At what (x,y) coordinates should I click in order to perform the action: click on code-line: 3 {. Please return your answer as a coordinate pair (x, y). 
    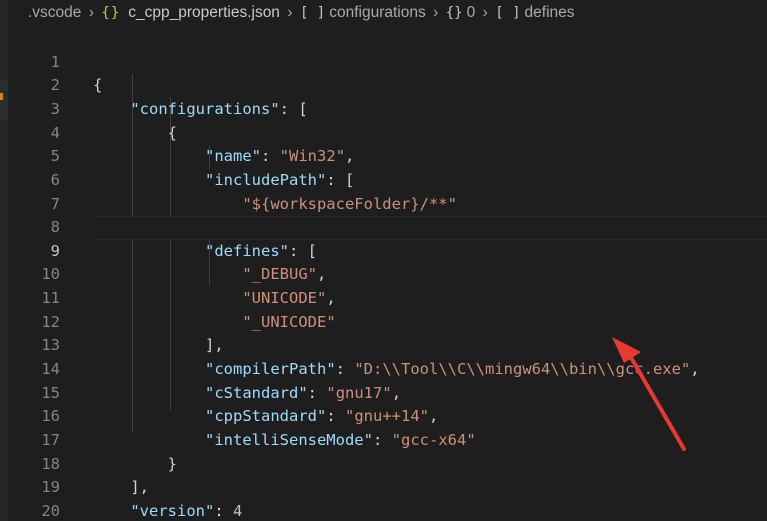
    Looking at the image, I should click on (383, 108).